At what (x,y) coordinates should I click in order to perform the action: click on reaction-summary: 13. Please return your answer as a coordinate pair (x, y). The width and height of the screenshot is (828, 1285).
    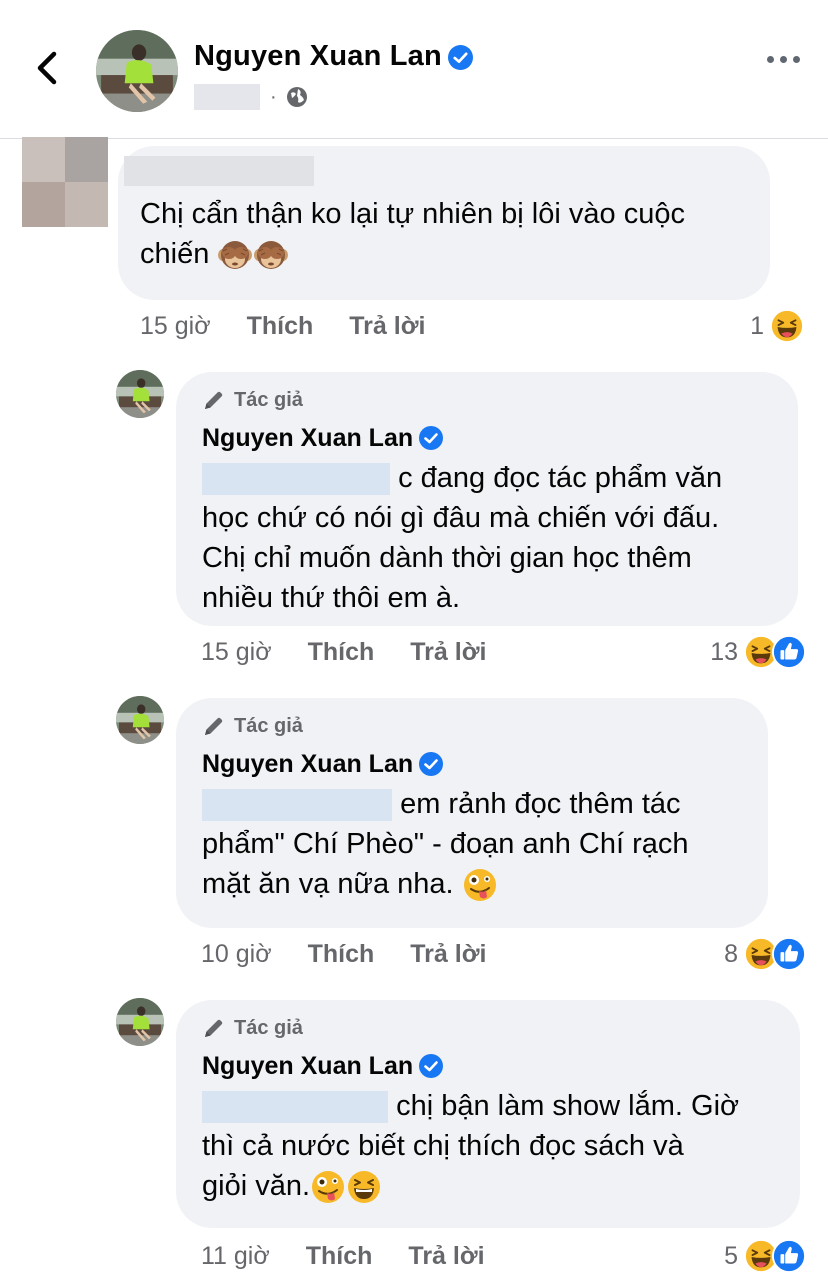
    Looking at the image, I should click on (758, 652).